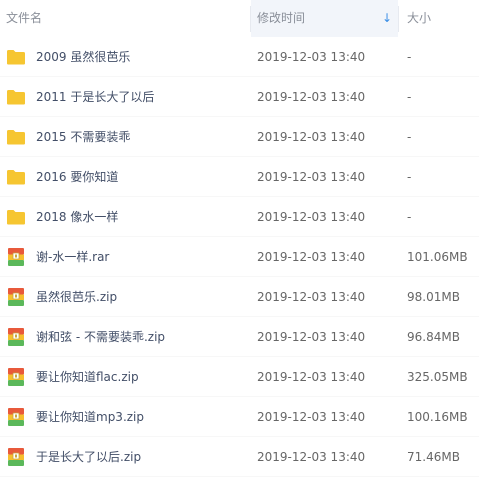 The image size is (479, 477). I want to click on column-header-modified-time-label: 修改时间, so click(281, 18).